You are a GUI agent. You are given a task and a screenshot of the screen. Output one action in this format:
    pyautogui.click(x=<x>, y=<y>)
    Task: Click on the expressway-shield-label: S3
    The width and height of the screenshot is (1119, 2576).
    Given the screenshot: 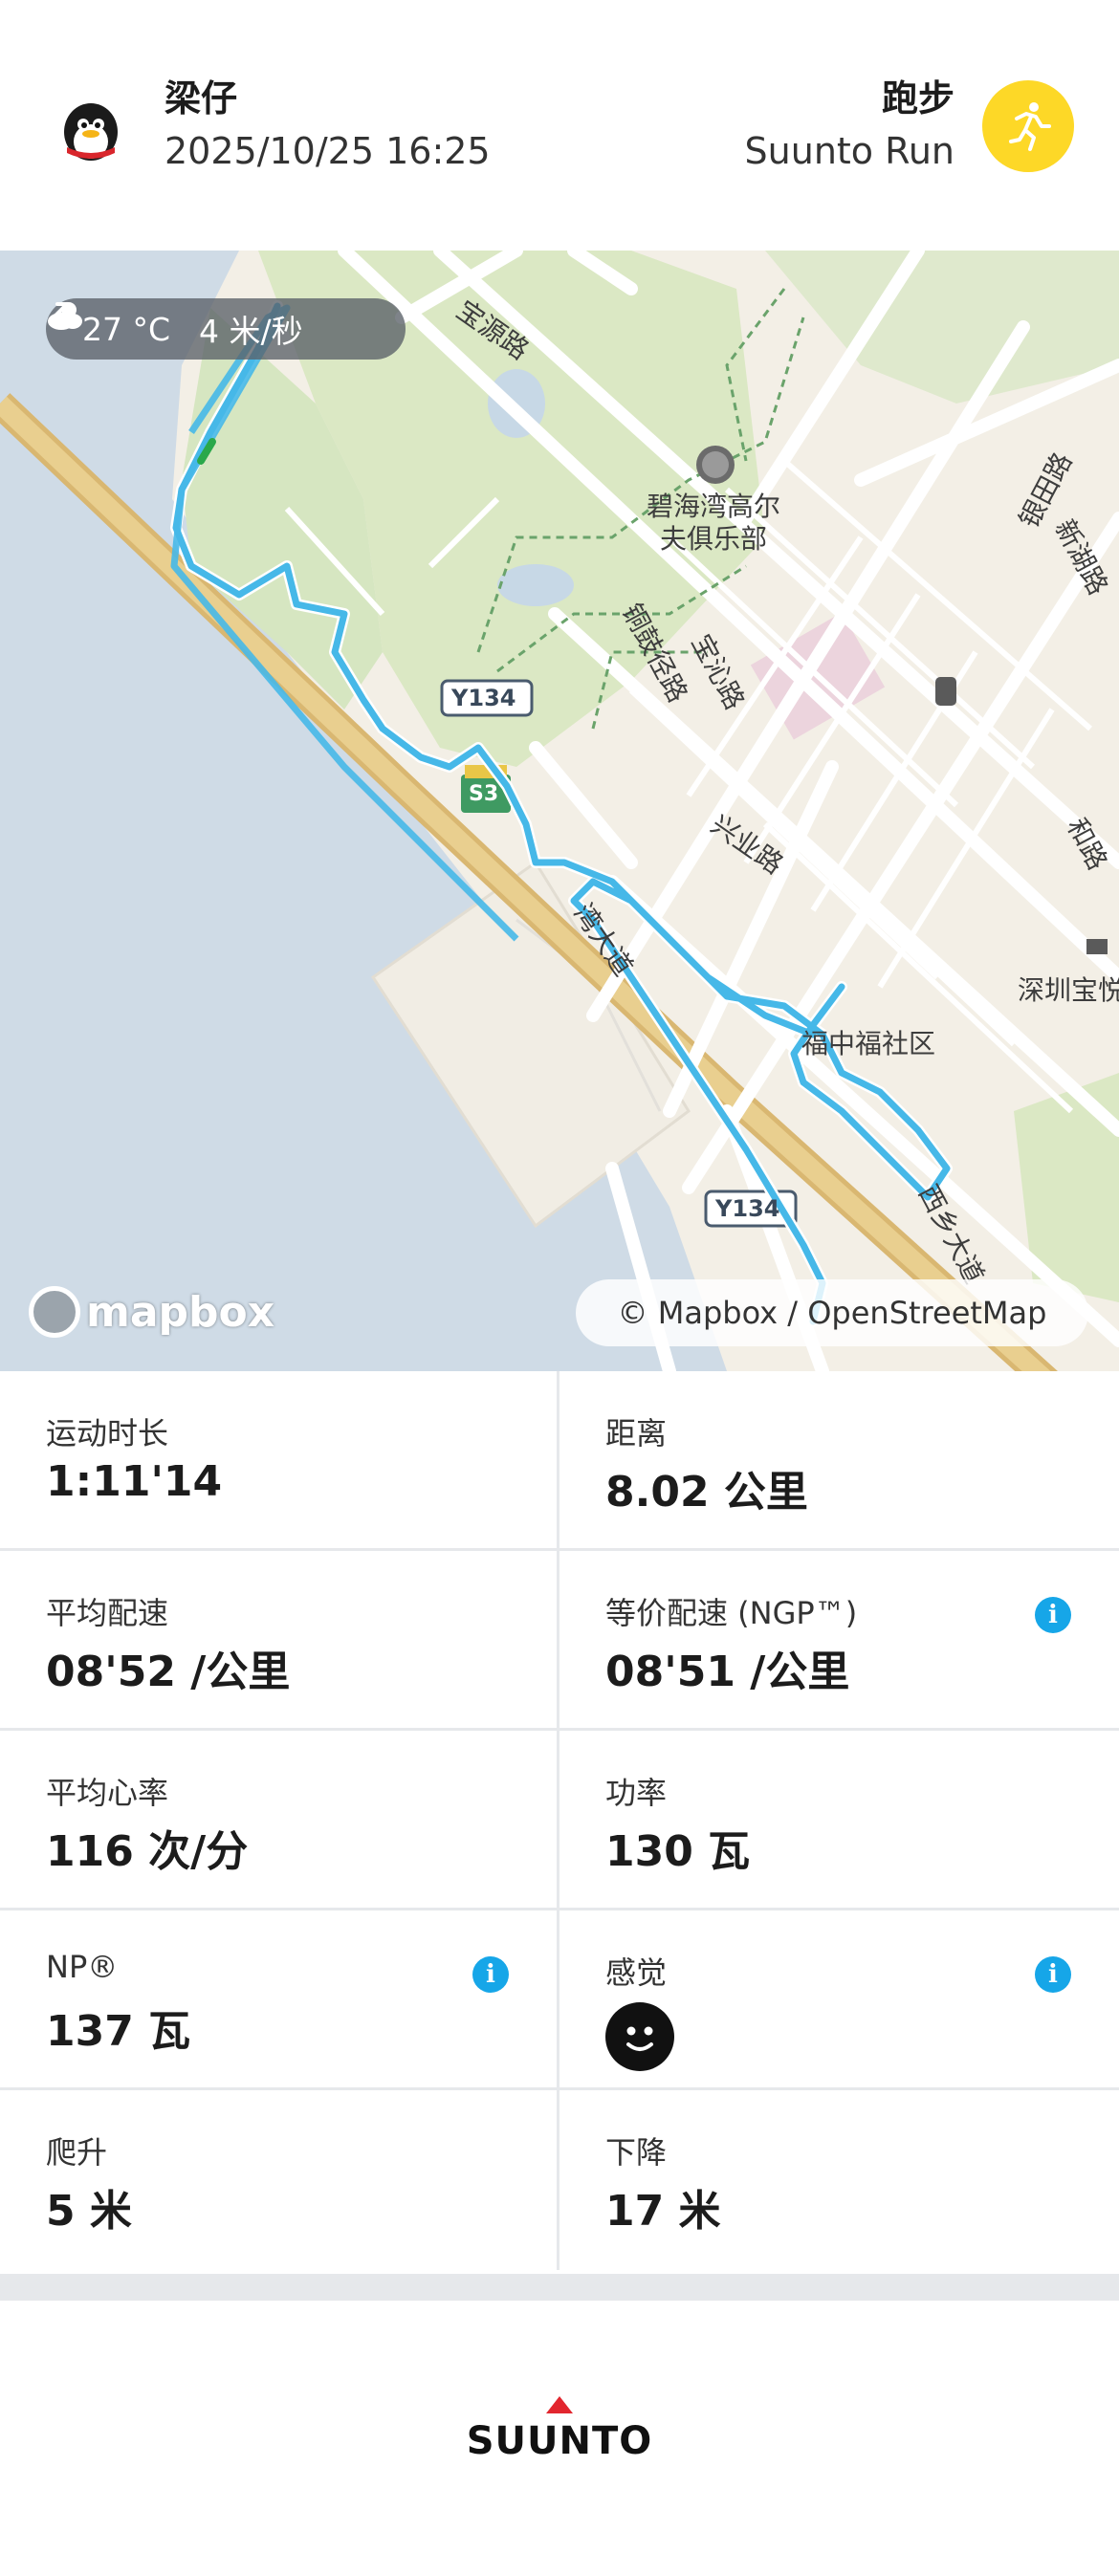 What is the action you would take?
    pyautogui.click(x=484, y=794)
    